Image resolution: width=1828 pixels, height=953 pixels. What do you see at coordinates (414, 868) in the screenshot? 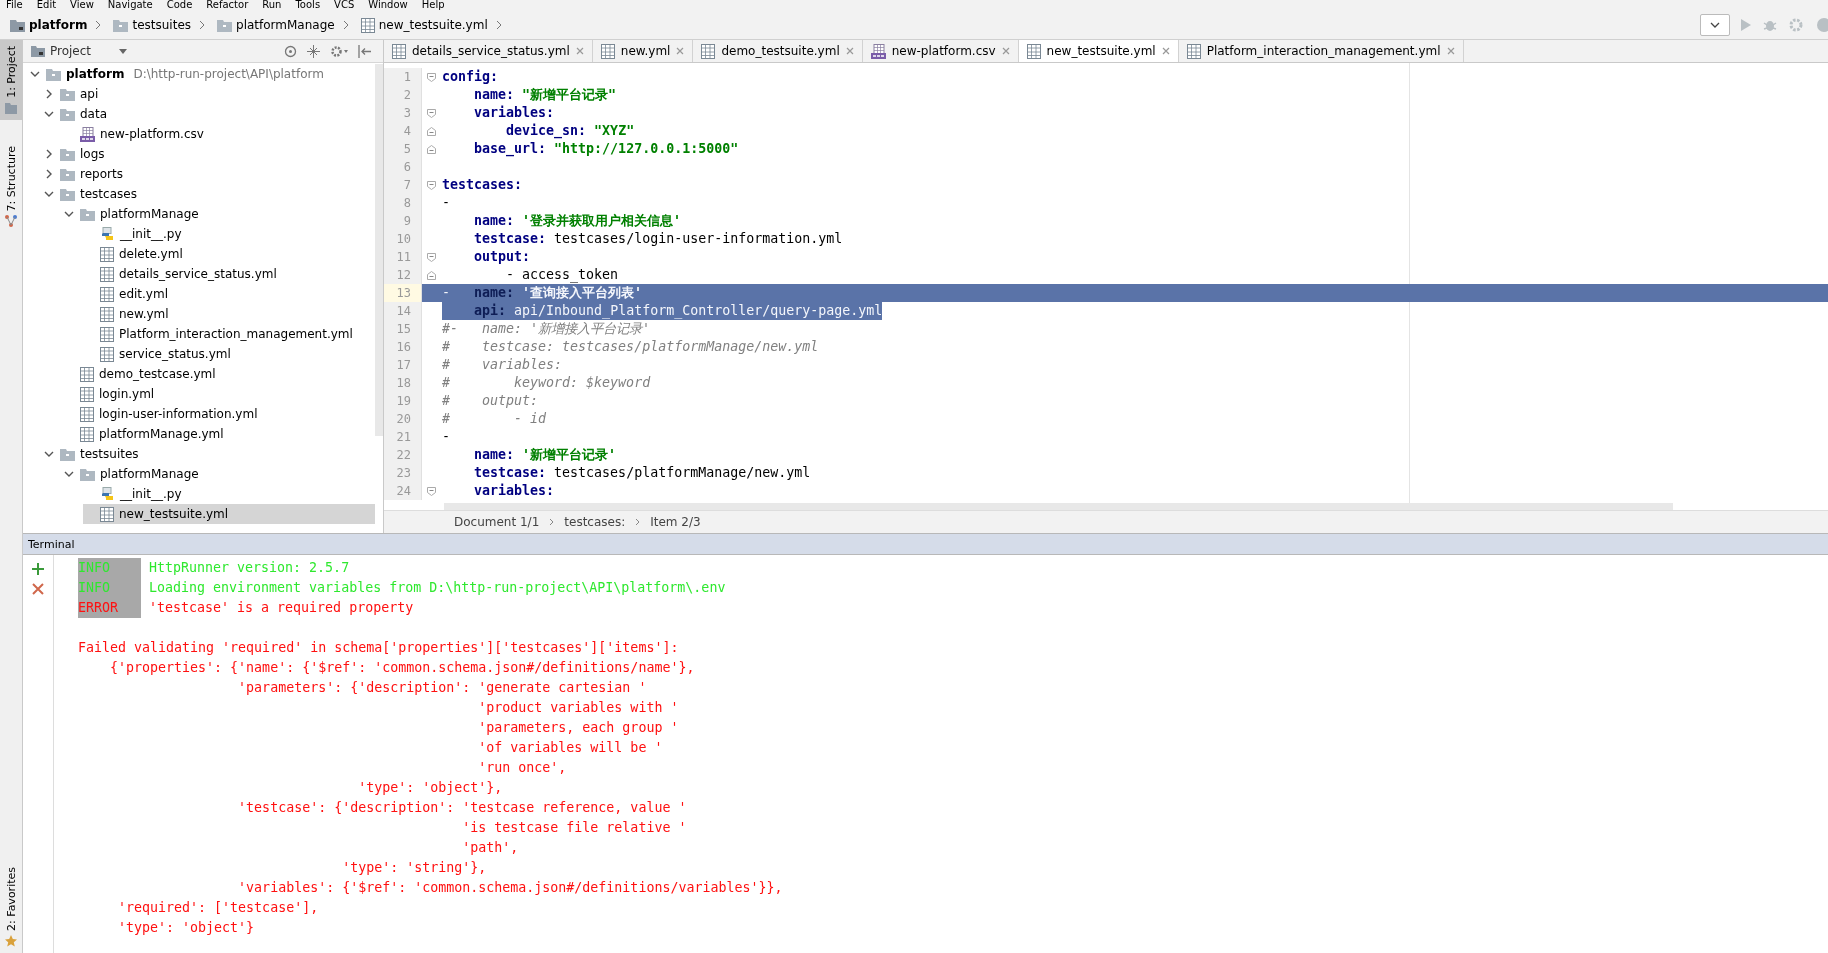
I see `terminal-line: 'type': 'string'},` at bounding box center [414, 868].